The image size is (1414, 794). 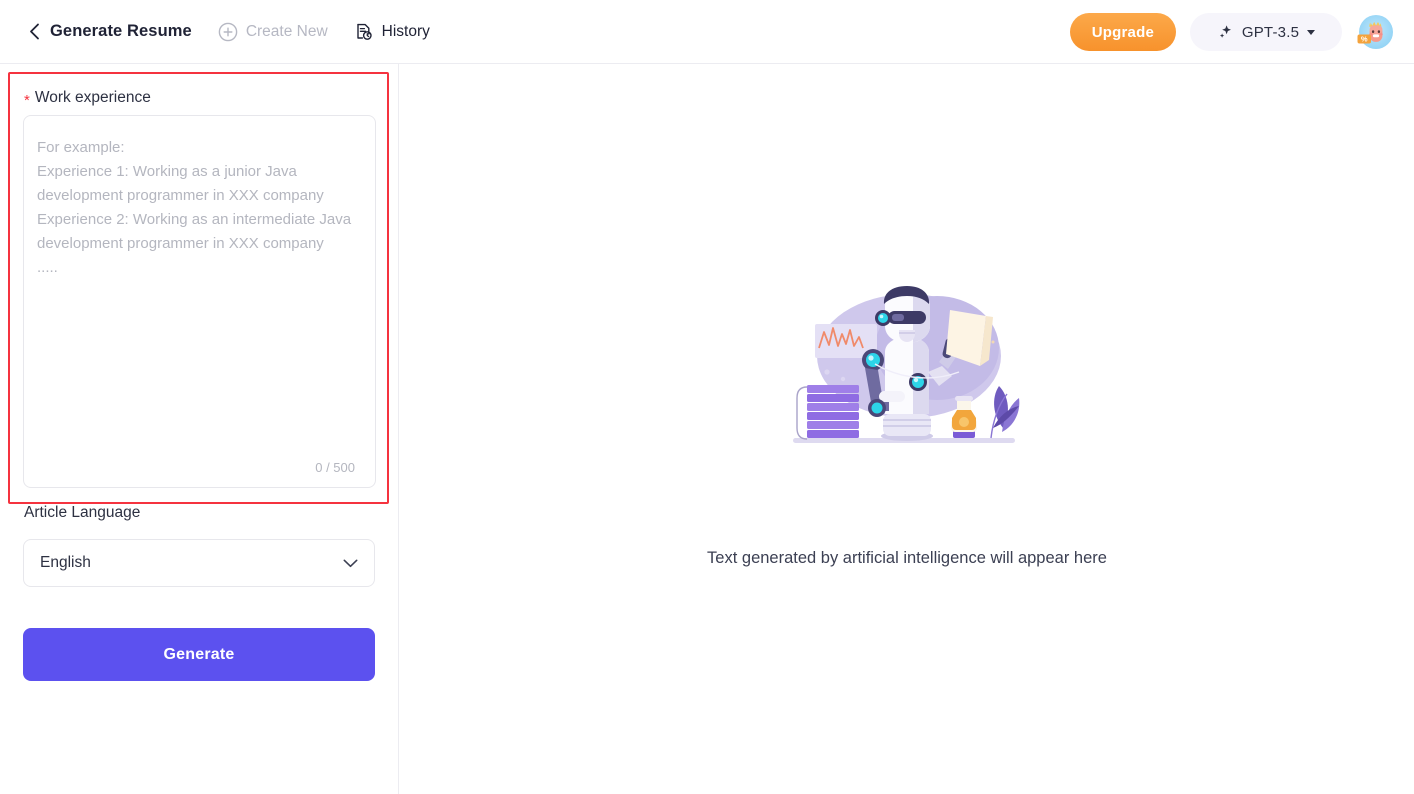 What do you see at coordinates (27, 100) in the screenshot?
I see `required-marker: *` at bounding box center [27, 100].